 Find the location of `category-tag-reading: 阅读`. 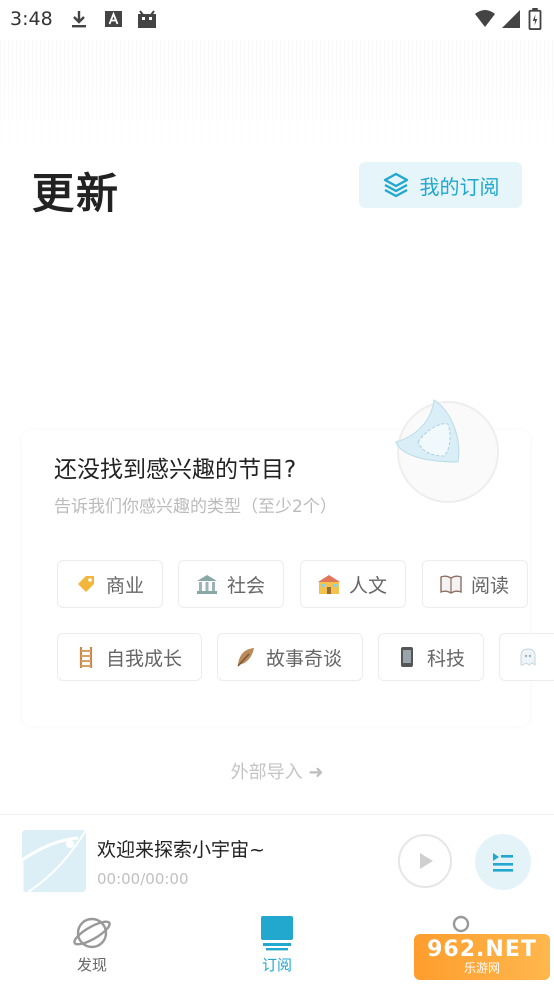

category-tag-reading: 阅读 is located at coordinates (475, 584).